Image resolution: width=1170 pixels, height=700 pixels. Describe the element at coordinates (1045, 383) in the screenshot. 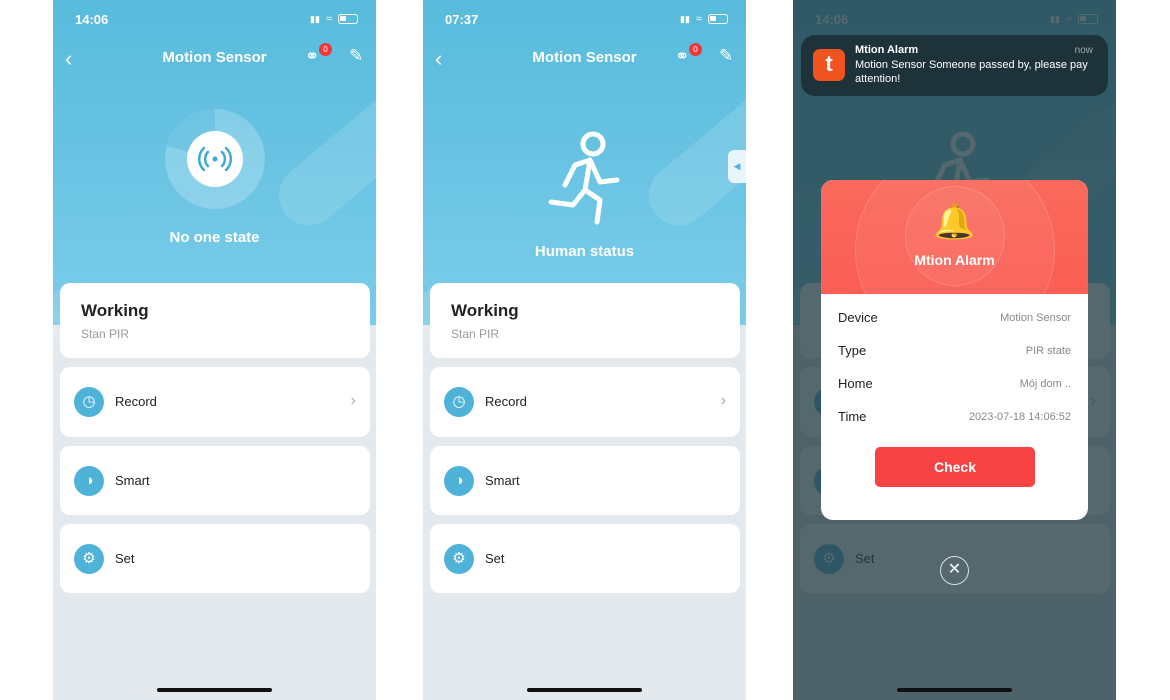

I see `detail-value: Mój dom ..` at that location.